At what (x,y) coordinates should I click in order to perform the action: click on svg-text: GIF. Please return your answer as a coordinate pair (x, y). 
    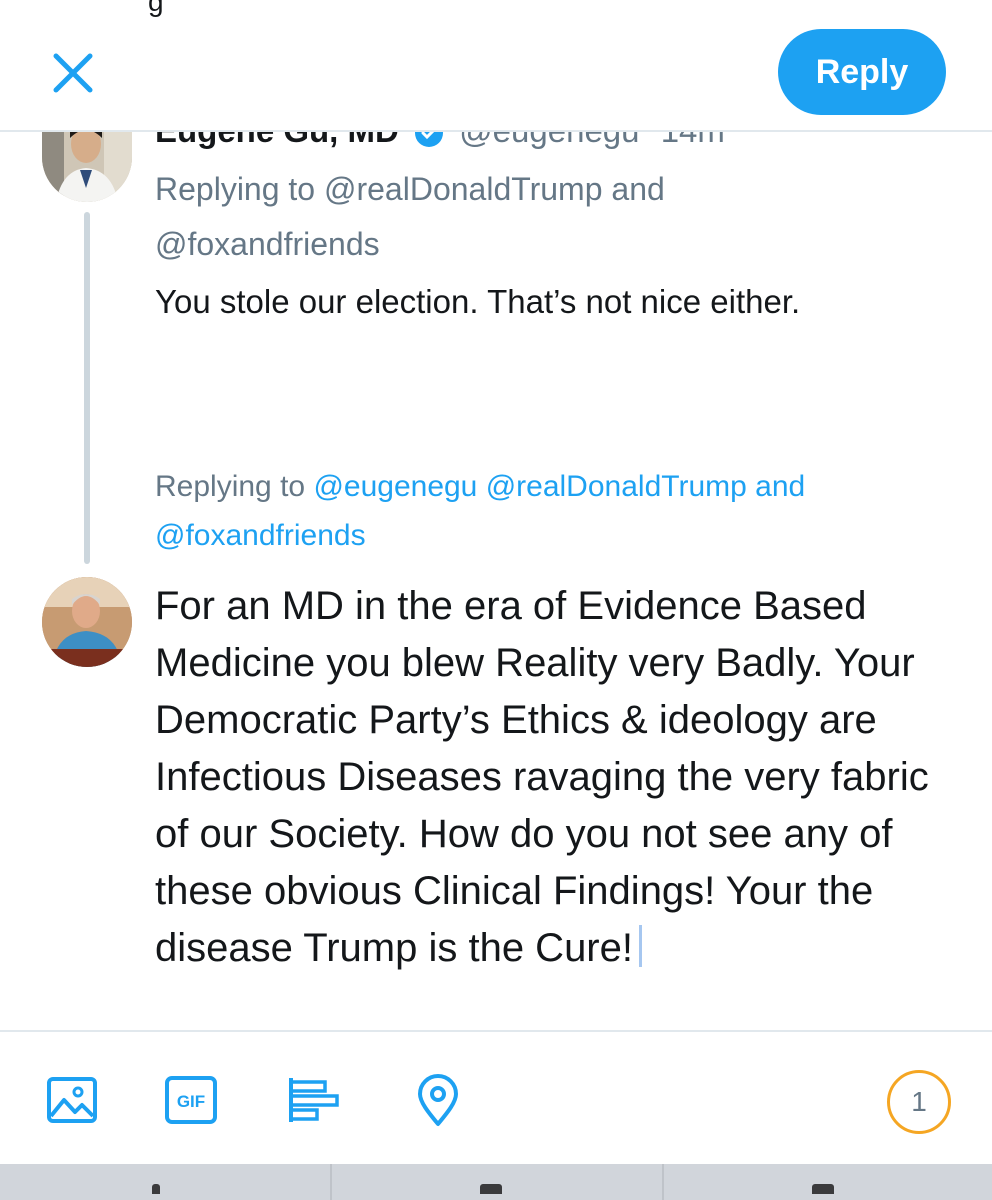
    Looking at the image, I should click on (191, 1101).